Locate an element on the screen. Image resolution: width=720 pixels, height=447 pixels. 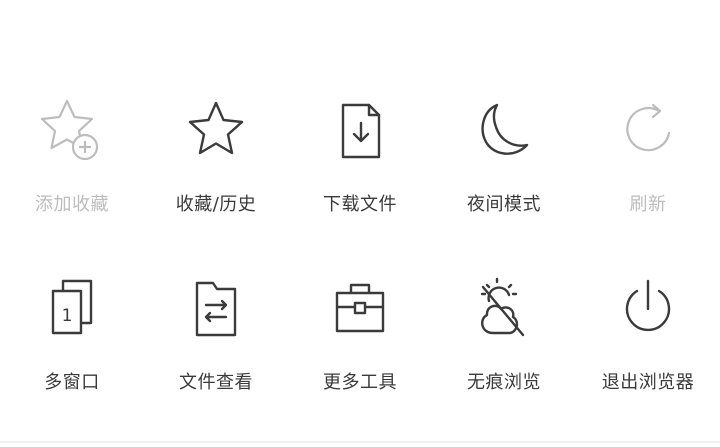
refresh-icon is located at coordinates (648, 130).